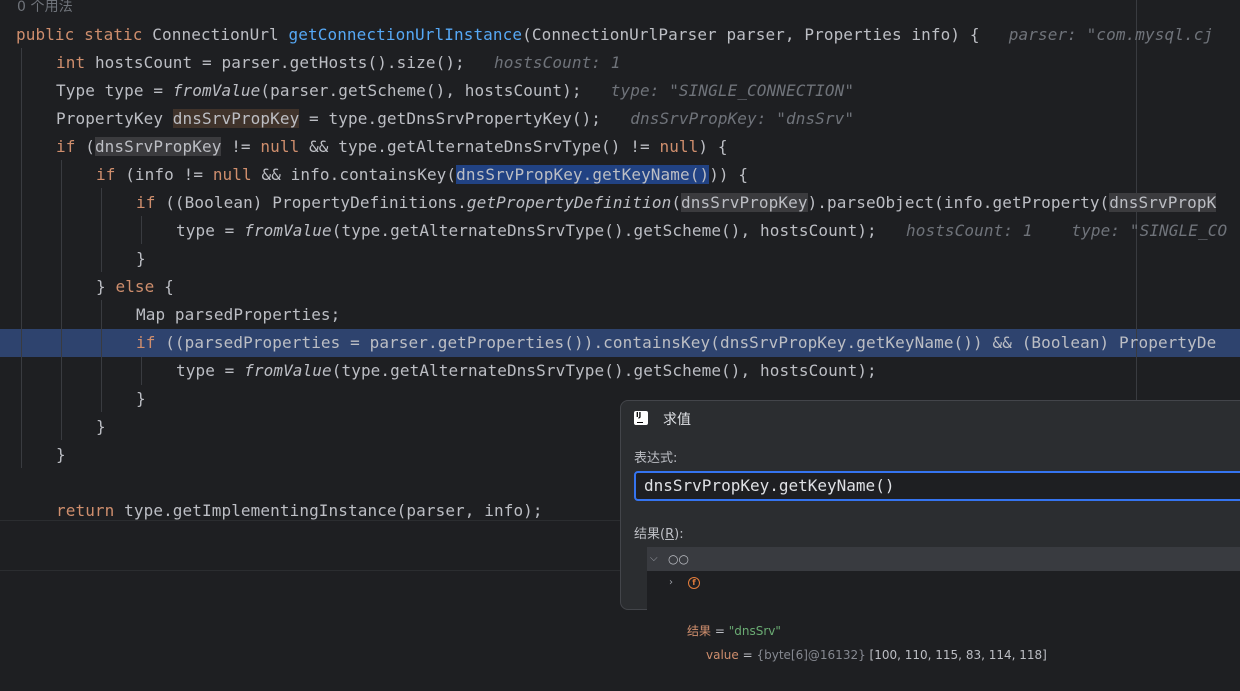  Describe the element at coordinates (114, 90) in the screenshot. I see `code-token: Type type =` at that location.